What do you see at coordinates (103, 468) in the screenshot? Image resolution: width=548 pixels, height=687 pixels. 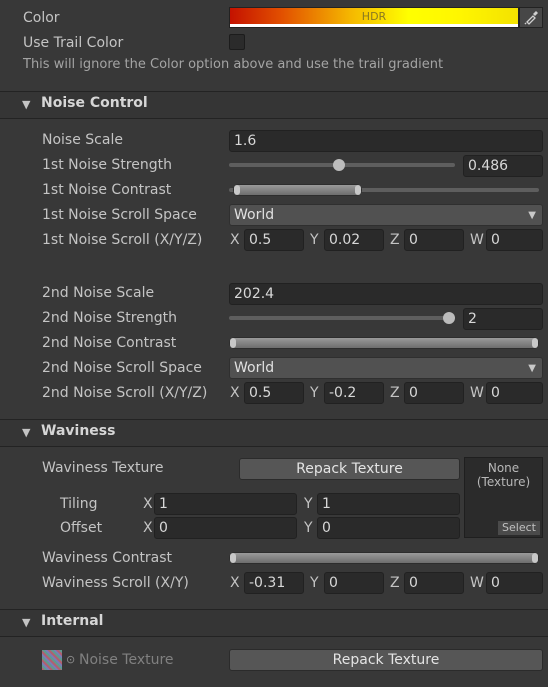 I see `waviness-texture-label: Waviness Texture` at bounding box center [103, 468].